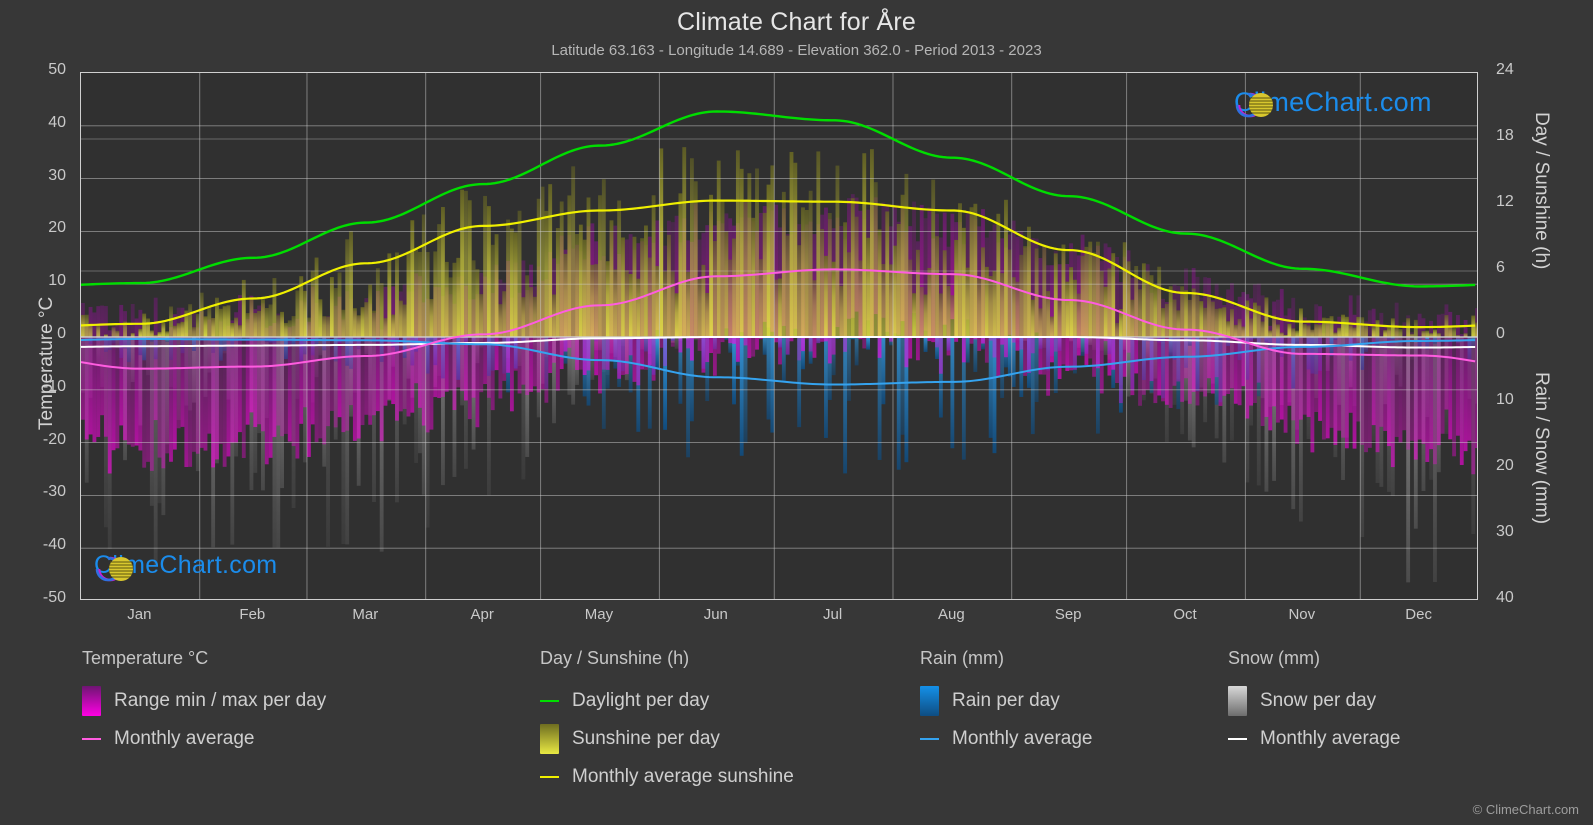  I want to click on watermark-logo-bottom: ClimeChart.com, so click(184, 566).